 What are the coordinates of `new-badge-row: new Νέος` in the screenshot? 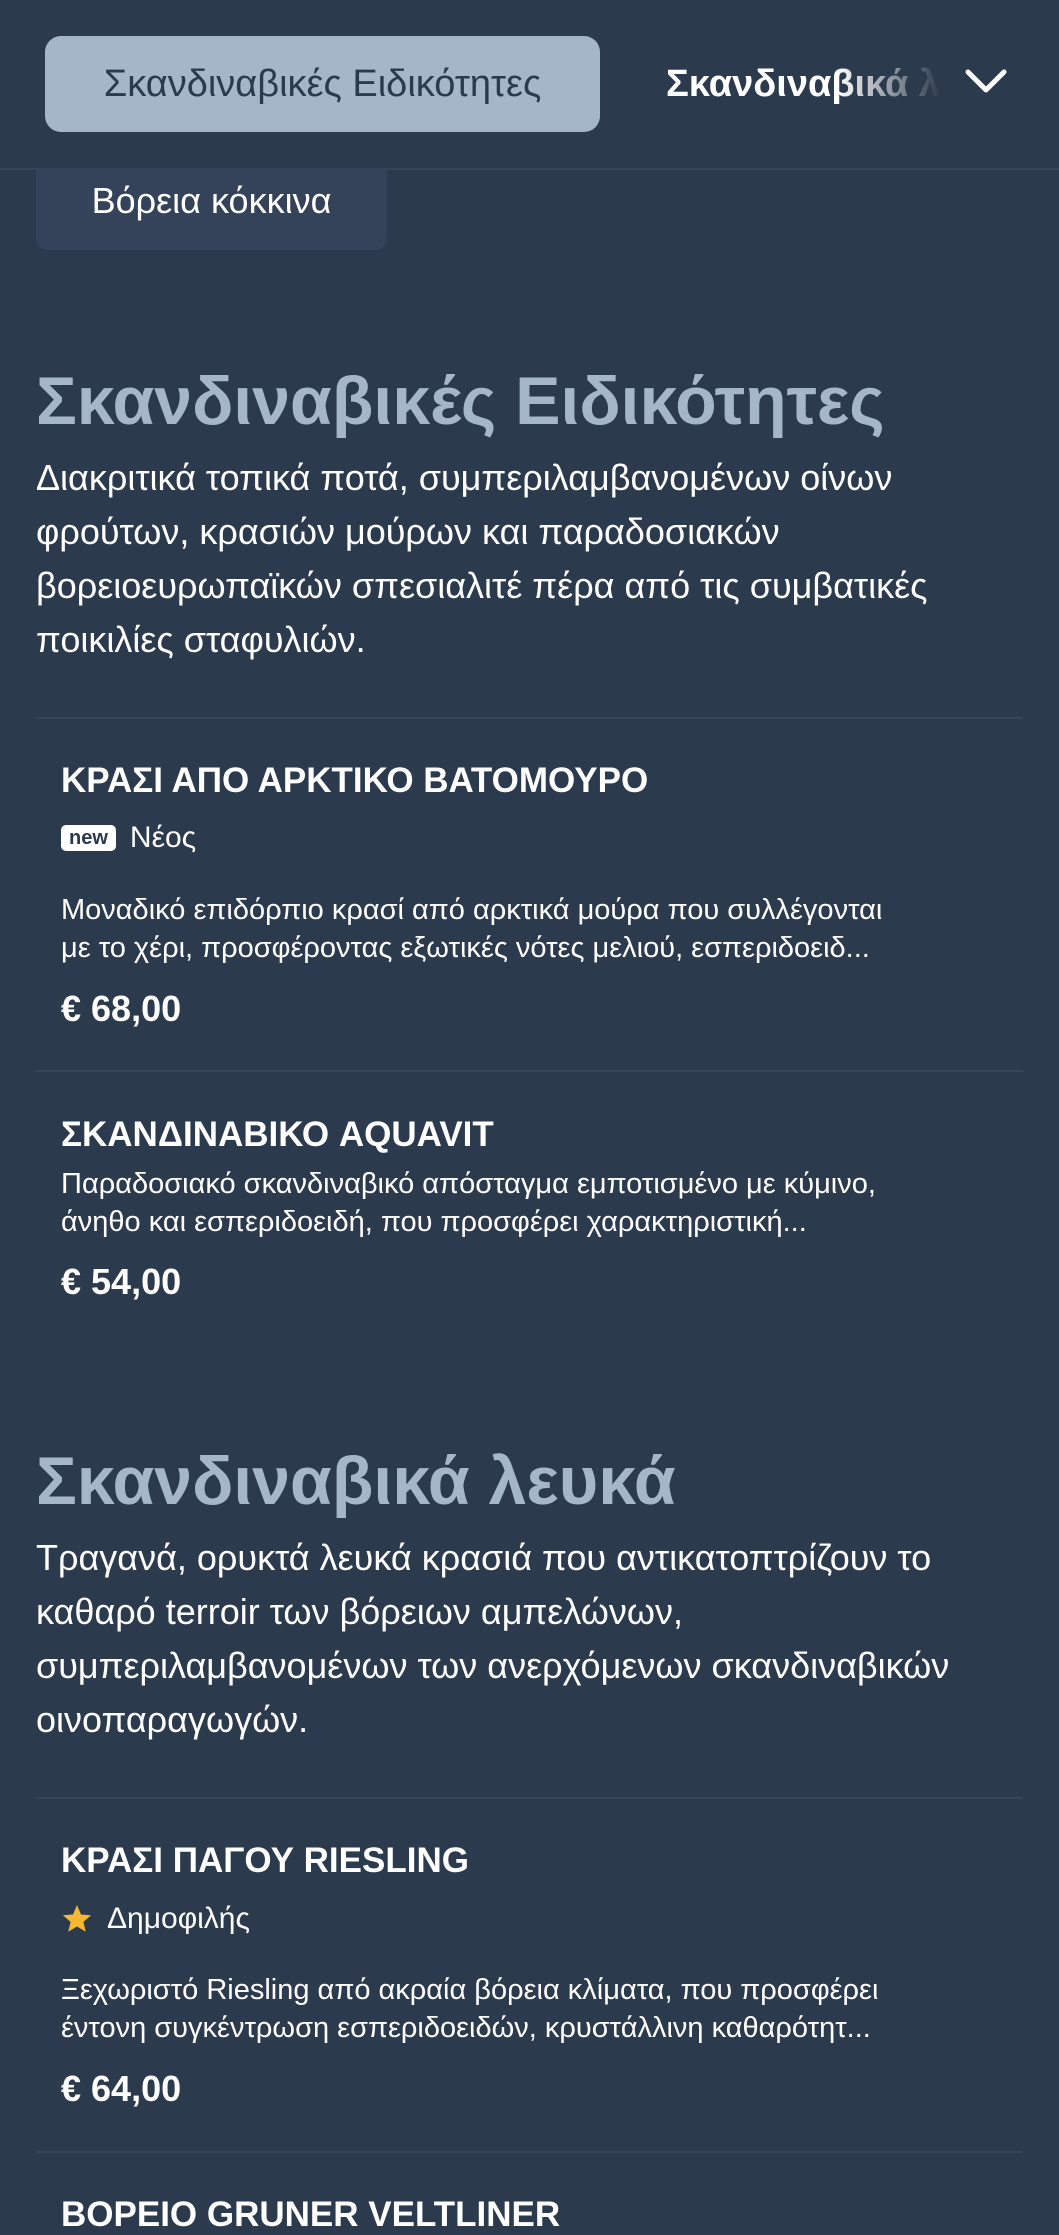 It's located at (128, 838).